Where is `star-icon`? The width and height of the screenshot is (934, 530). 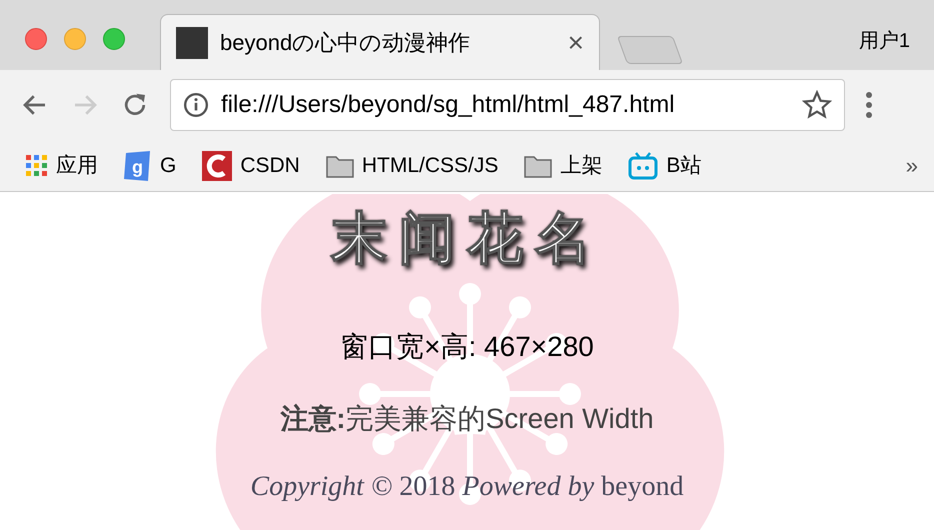
star-icon is located at coordinates (817, 105).